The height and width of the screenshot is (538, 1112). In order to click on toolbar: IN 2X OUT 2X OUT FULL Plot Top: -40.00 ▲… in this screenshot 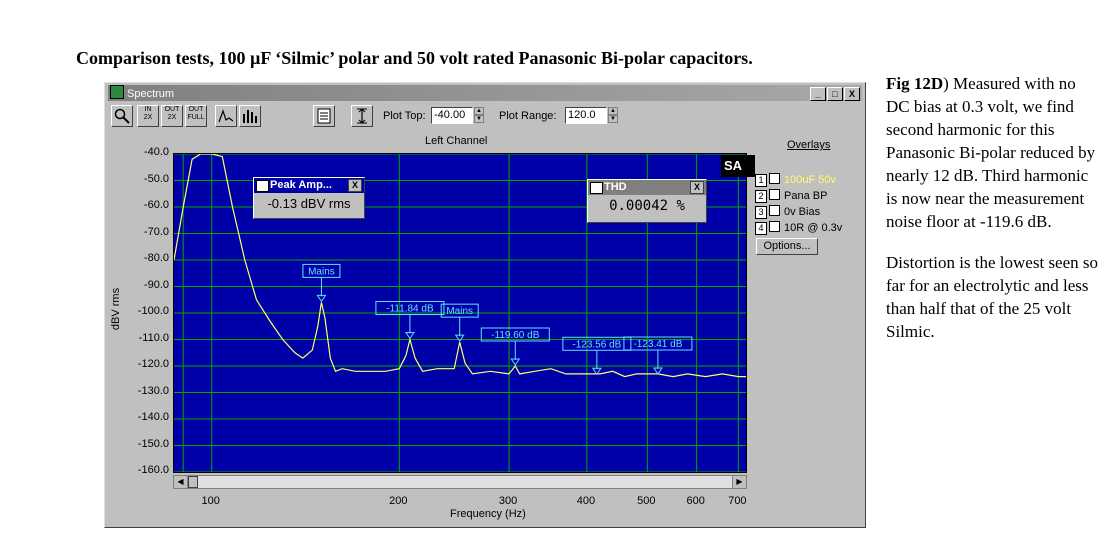, I will do `click(481, 118)`.